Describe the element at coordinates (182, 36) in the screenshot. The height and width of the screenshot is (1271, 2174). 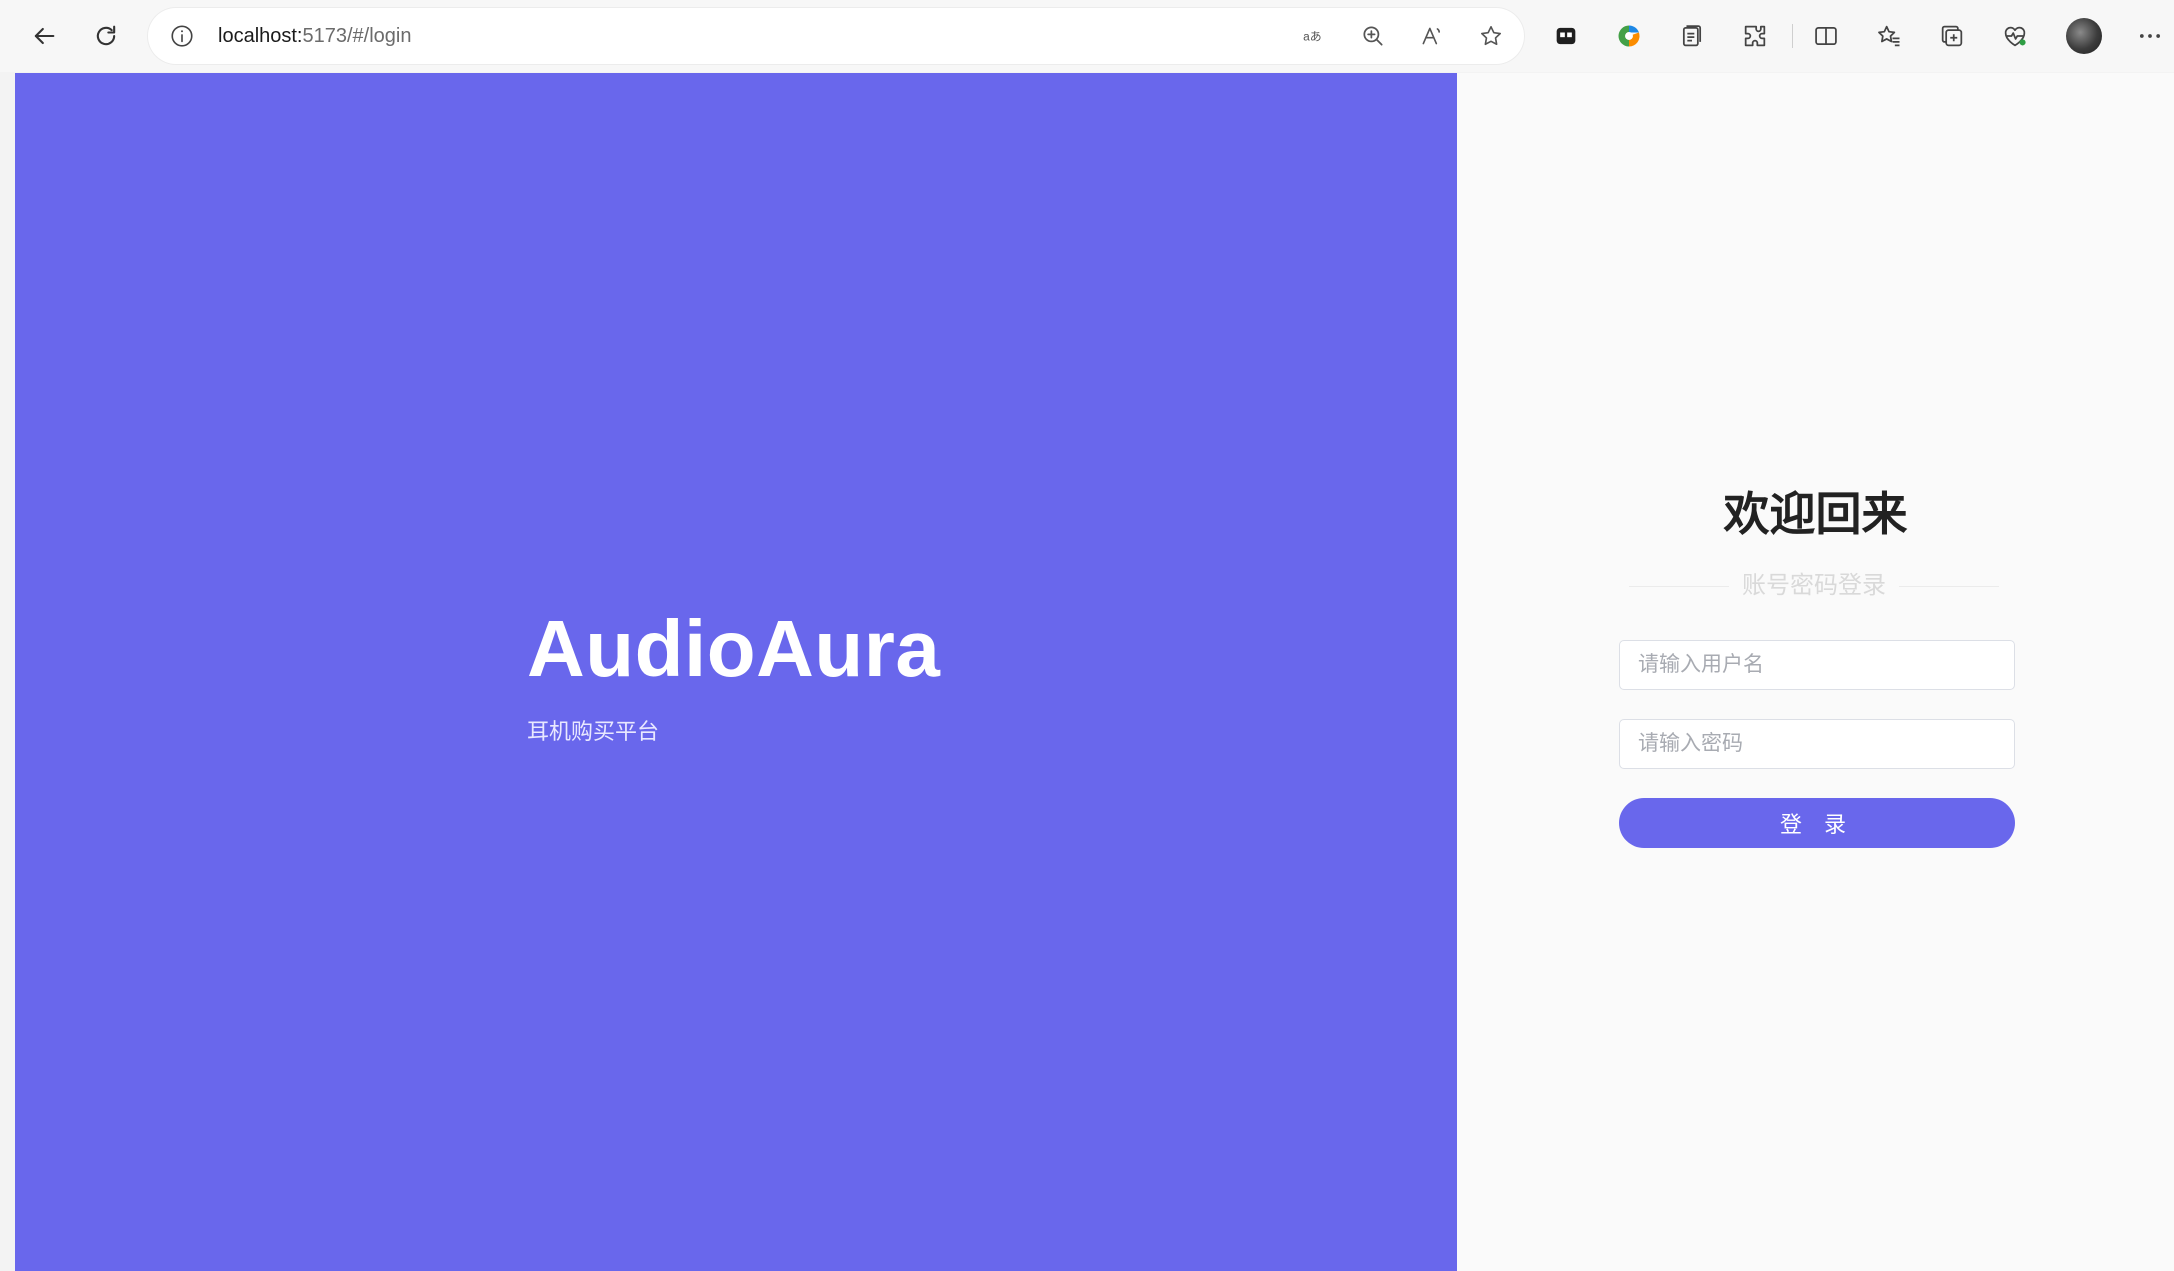
I see `info-icon` at that location.